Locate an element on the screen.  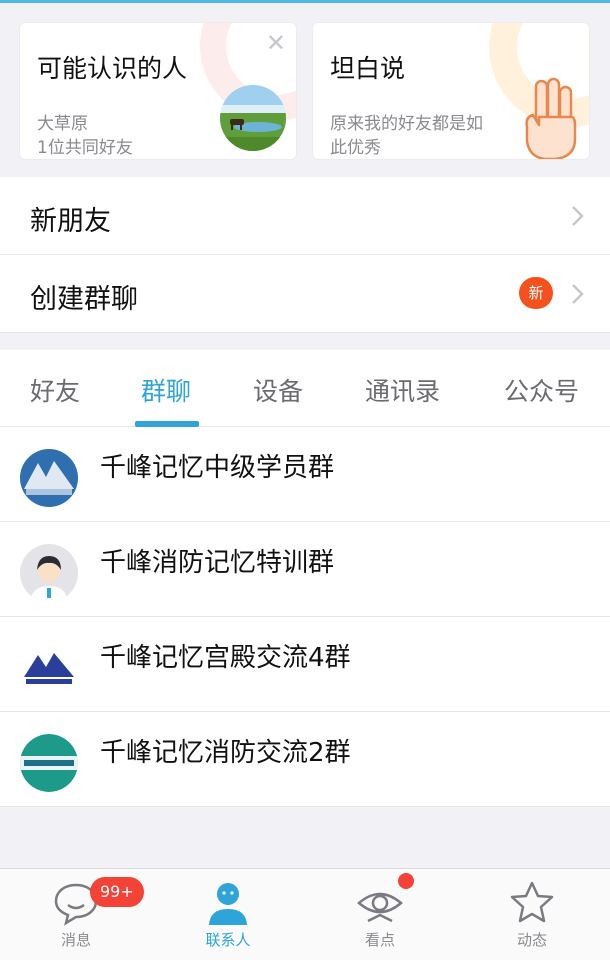
grassland-photo is located at coordinates (253, 118).